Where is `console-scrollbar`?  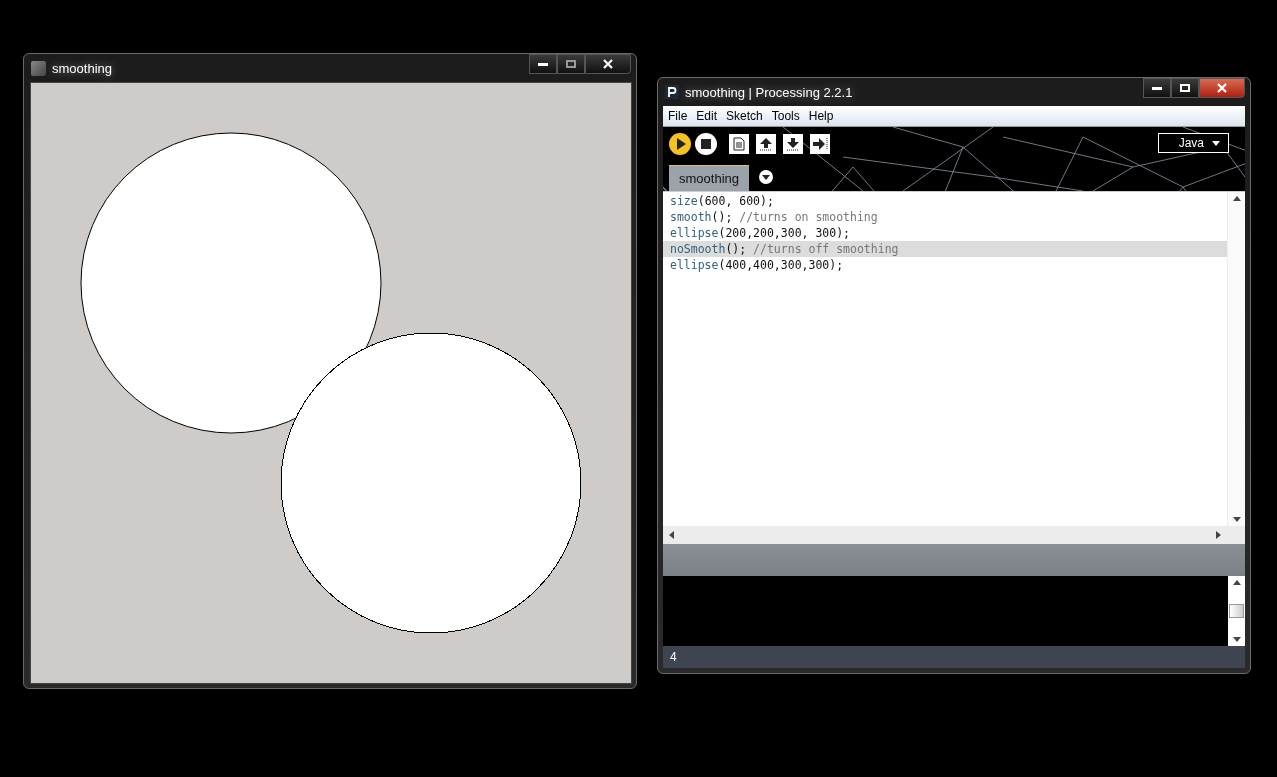
console-scrollbar is located at coordinates (1236, 611).